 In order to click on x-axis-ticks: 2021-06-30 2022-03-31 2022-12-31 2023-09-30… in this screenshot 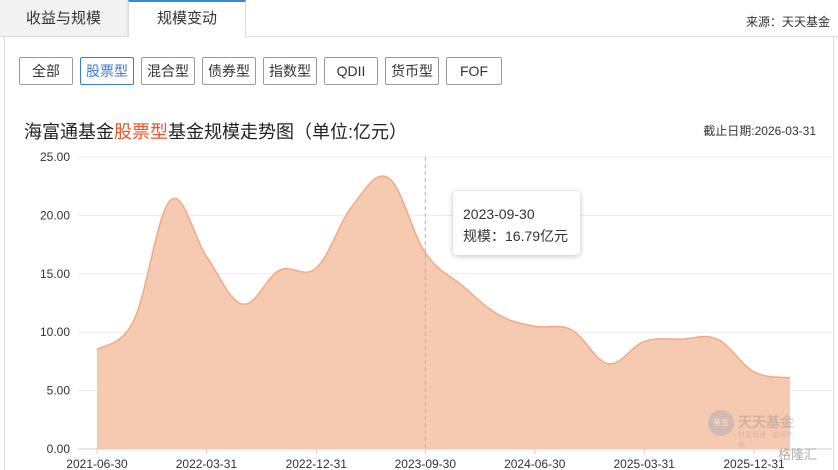, I will do `click(425, 459)`.